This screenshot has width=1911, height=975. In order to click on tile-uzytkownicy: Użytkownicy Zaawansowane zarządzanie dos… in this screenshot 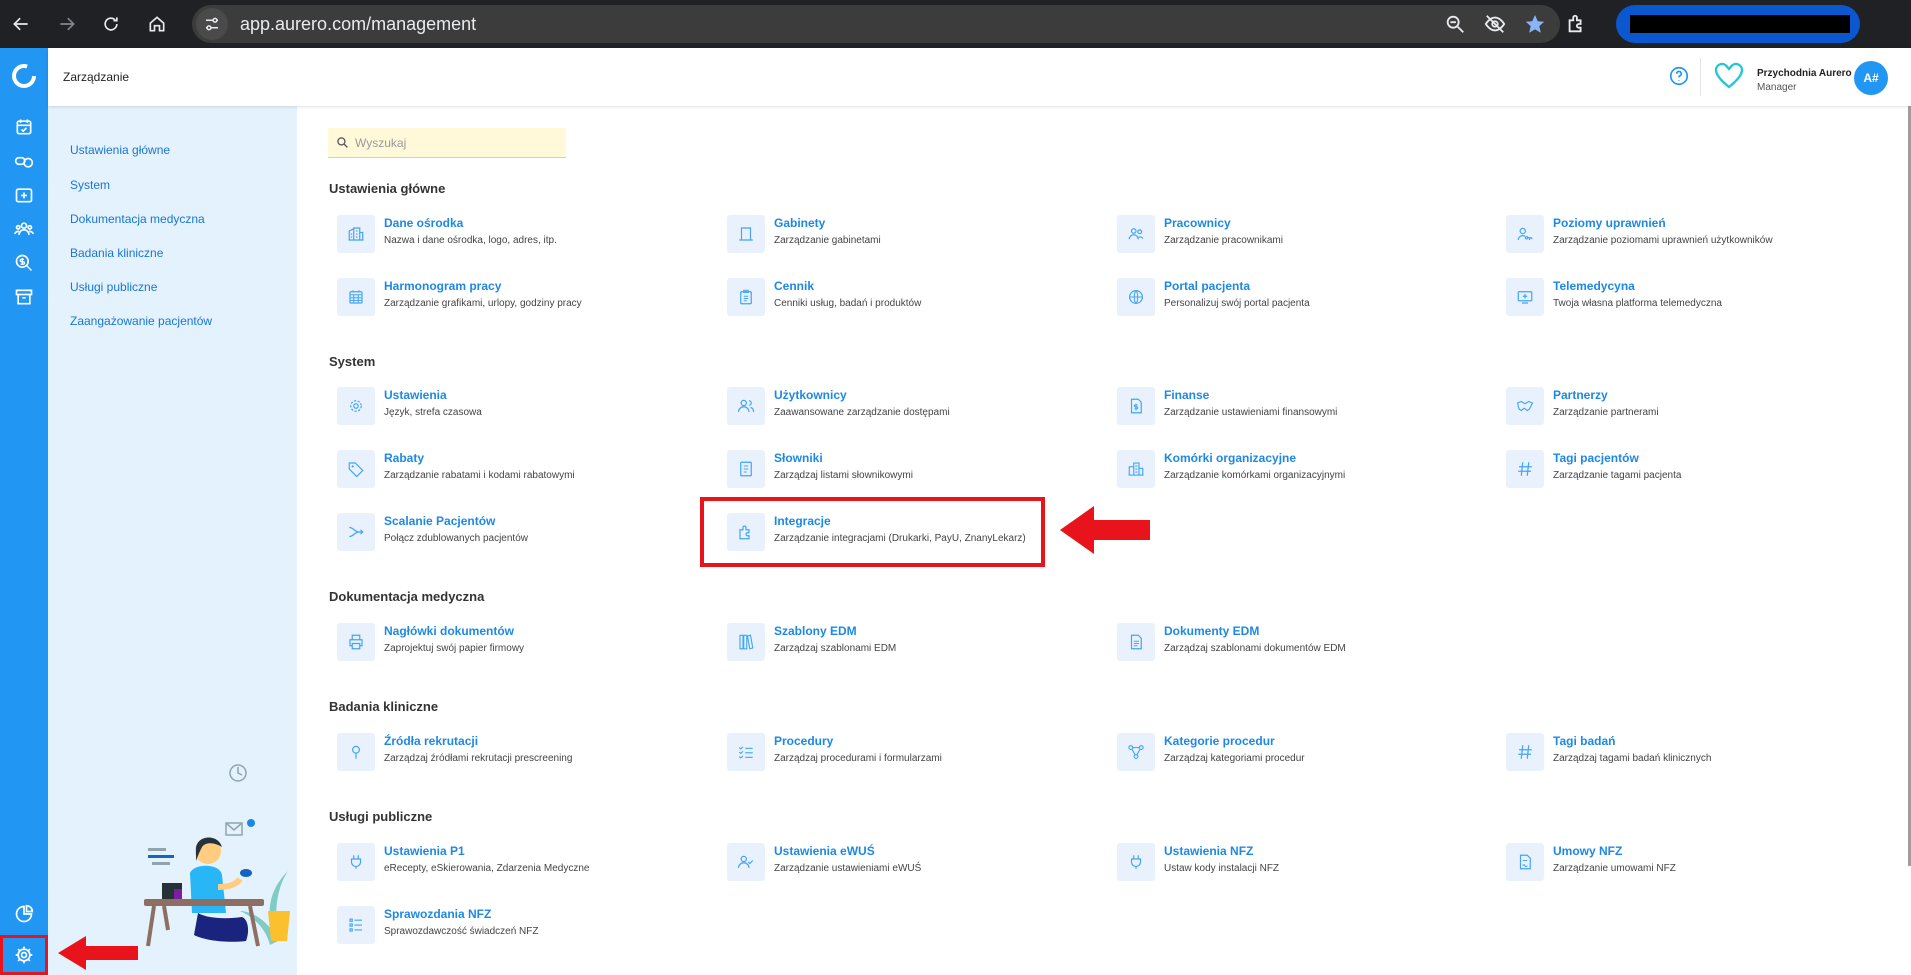, I will do `click(910, 406)`.